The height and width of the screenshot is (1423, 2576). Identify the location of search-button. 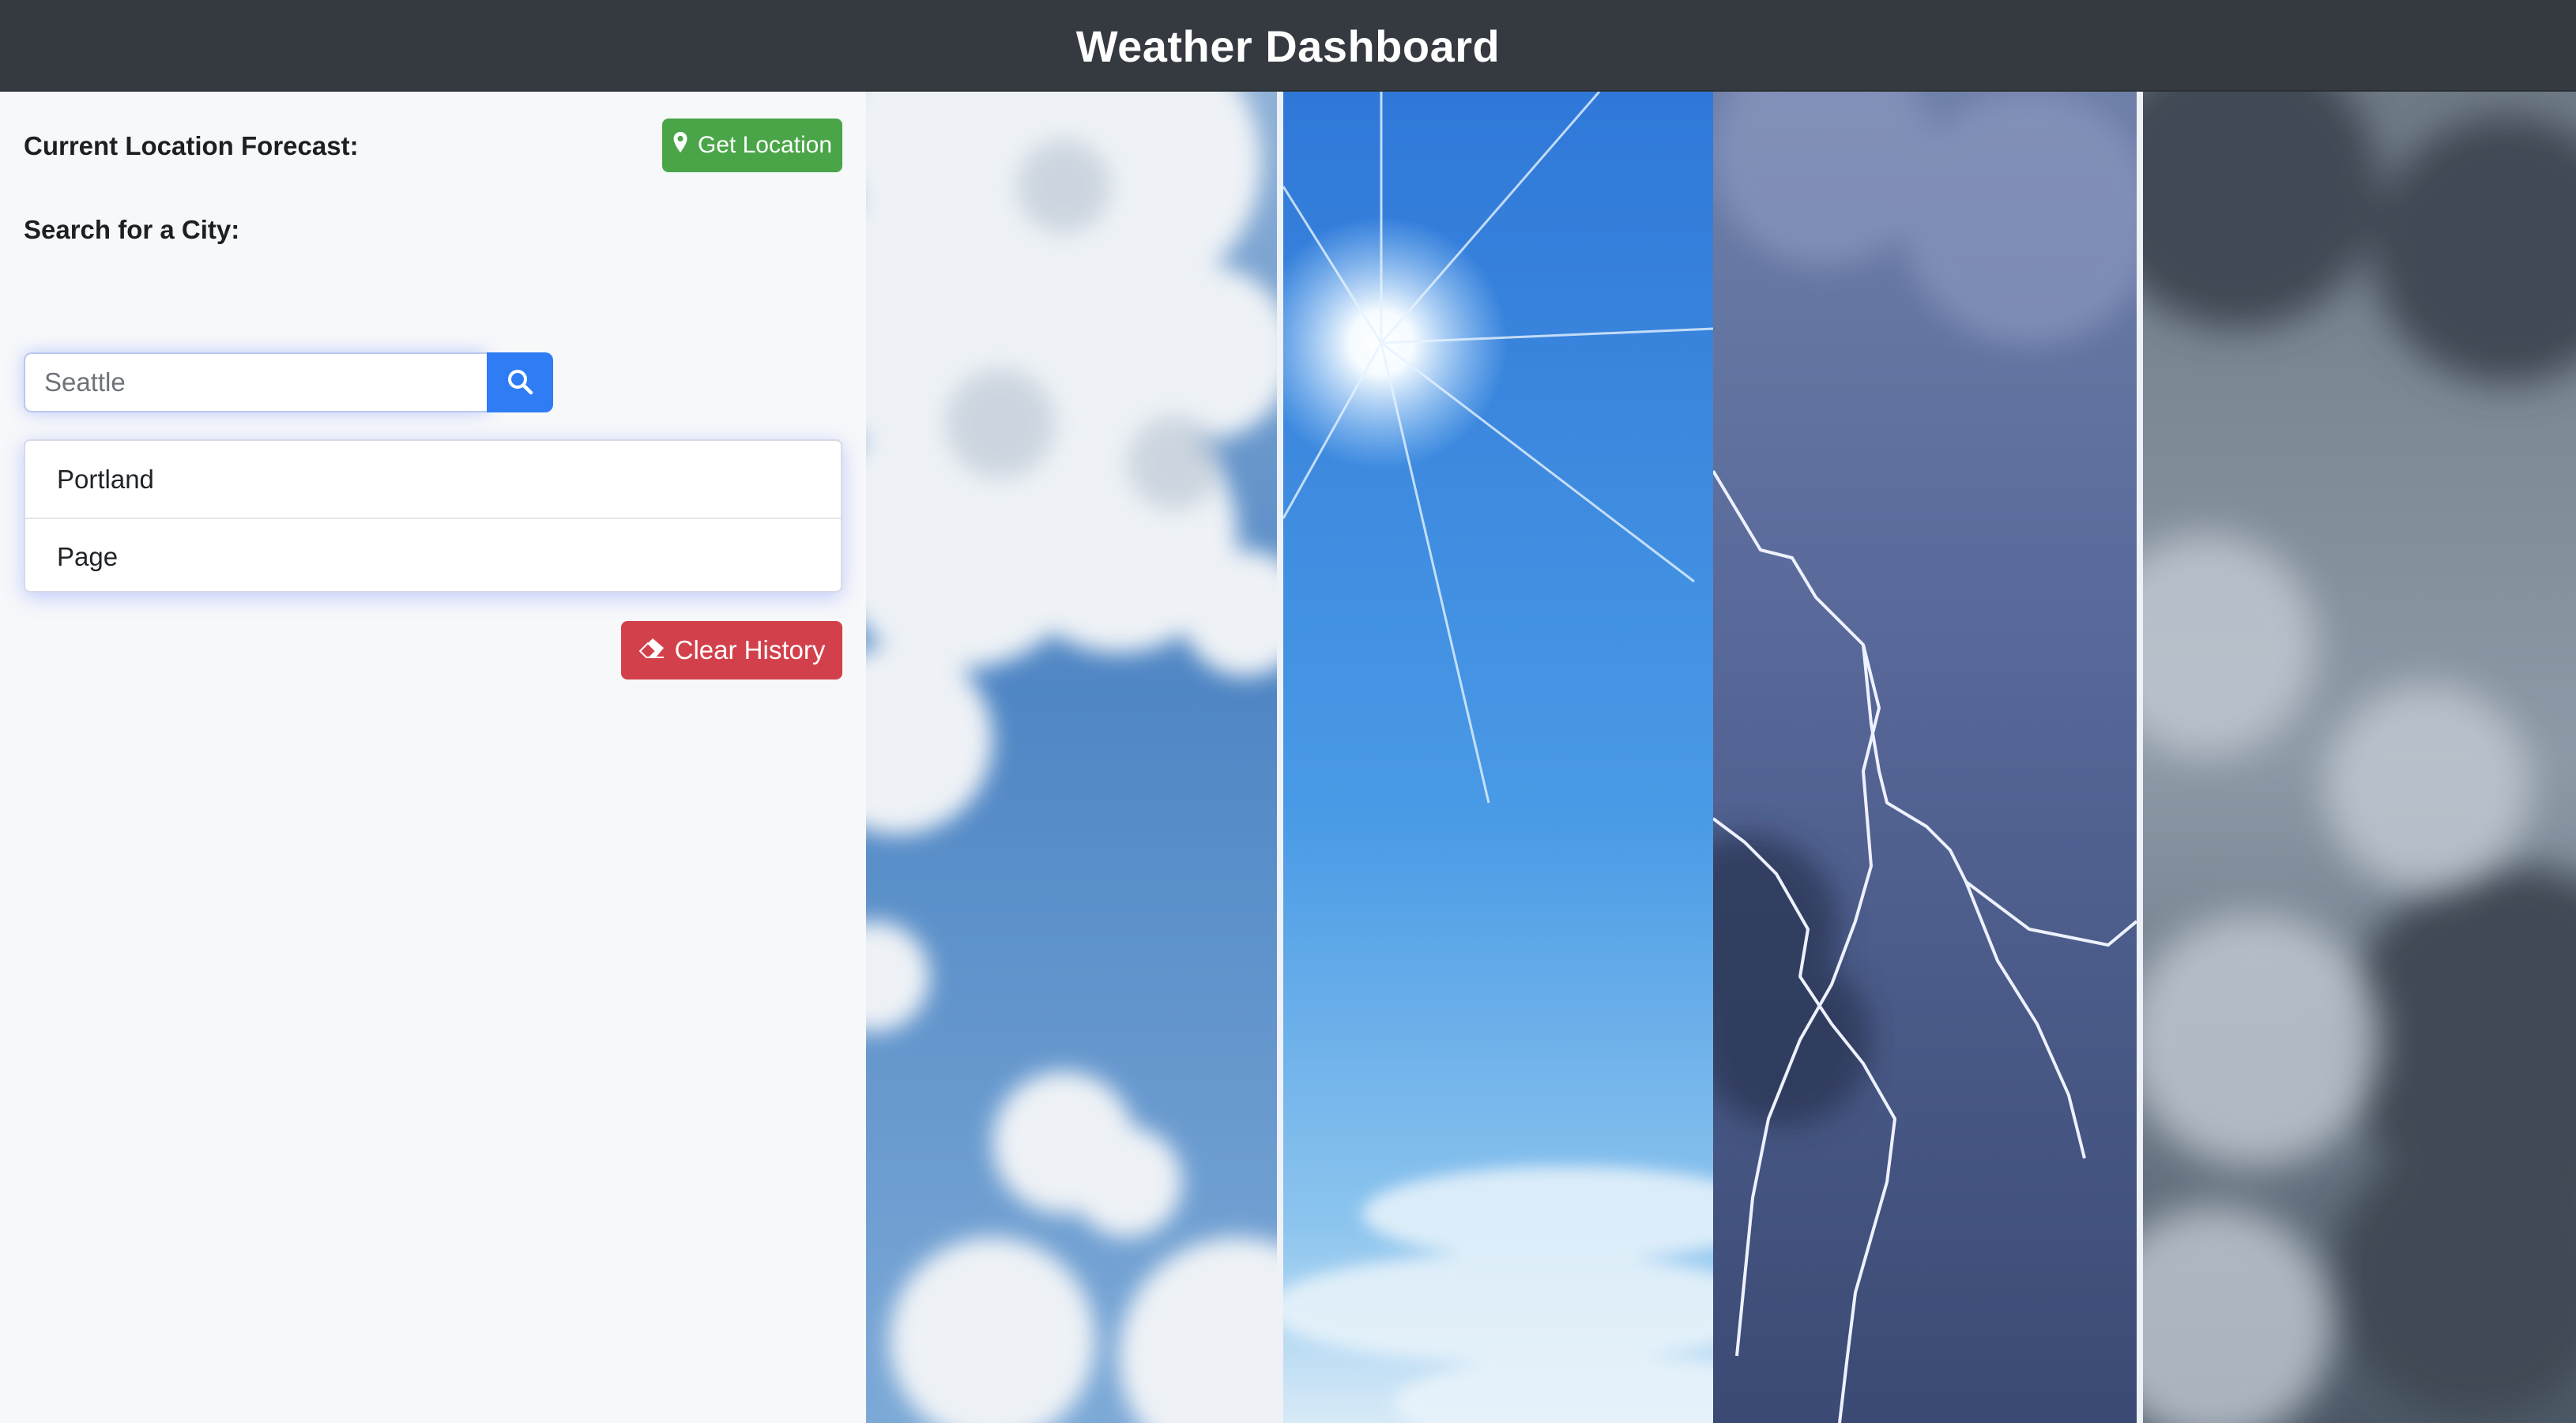
(520, 382).